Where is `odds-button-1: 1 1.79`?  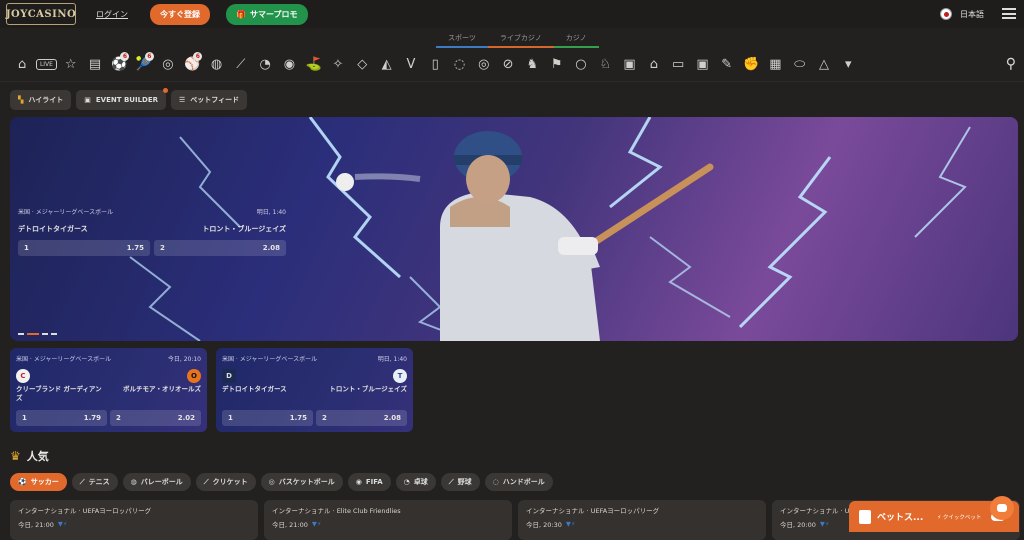 odds-button-1: 1 1.79 is located at coordinates (61, 418).